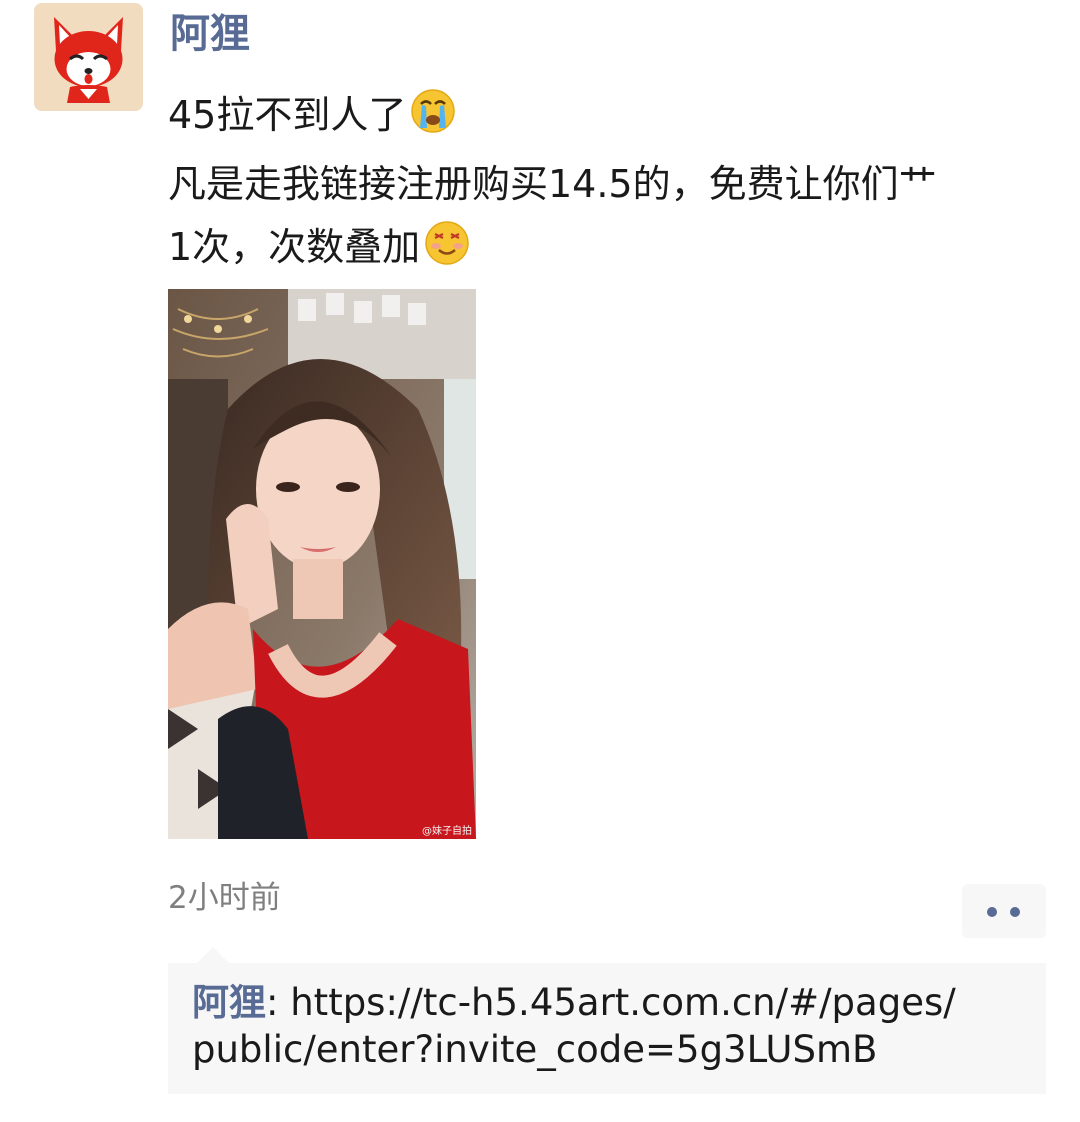 This screenshot has height=1122, width=1080. Describe the element at coordinates (287, 115) in the screenshot. I see `post-text-line-1: 45拉不到人了` at that location.